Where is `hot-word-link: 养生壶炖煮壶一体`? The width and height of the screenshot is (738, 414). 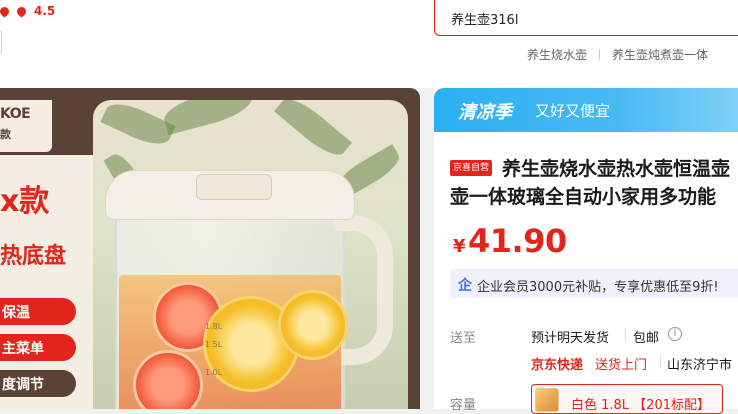
hot-word-link: 养生壶炖煮壶一体 is located at coordinates (660, 54).